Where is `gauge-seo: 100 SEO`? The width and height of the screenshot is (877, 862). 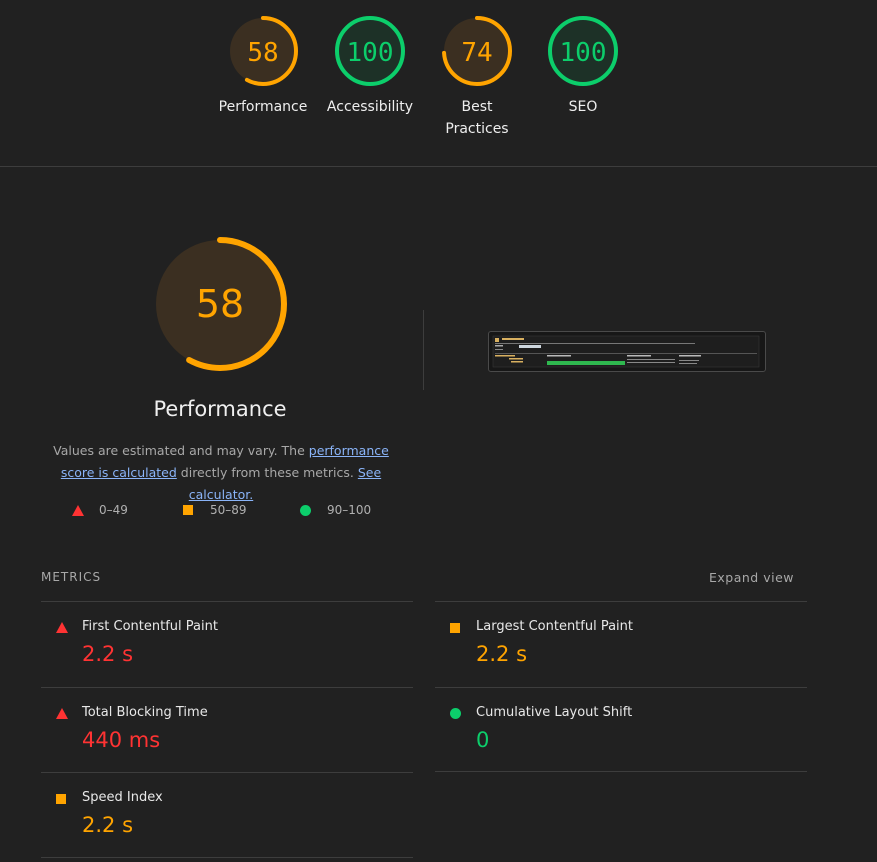
gauge-seo: 100 SEO is located at coordinates (583, 66).